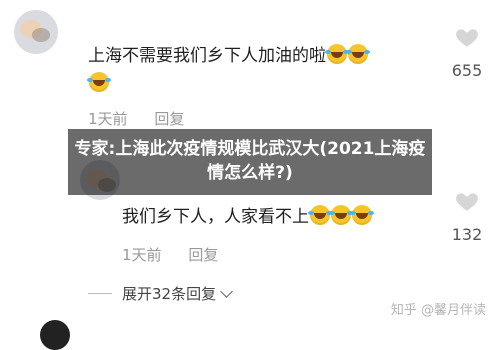 This screenshot has width=500, height=350. Describe the element at coordinates (100, 293) in the screenshot. I see `divider-line` at that location.